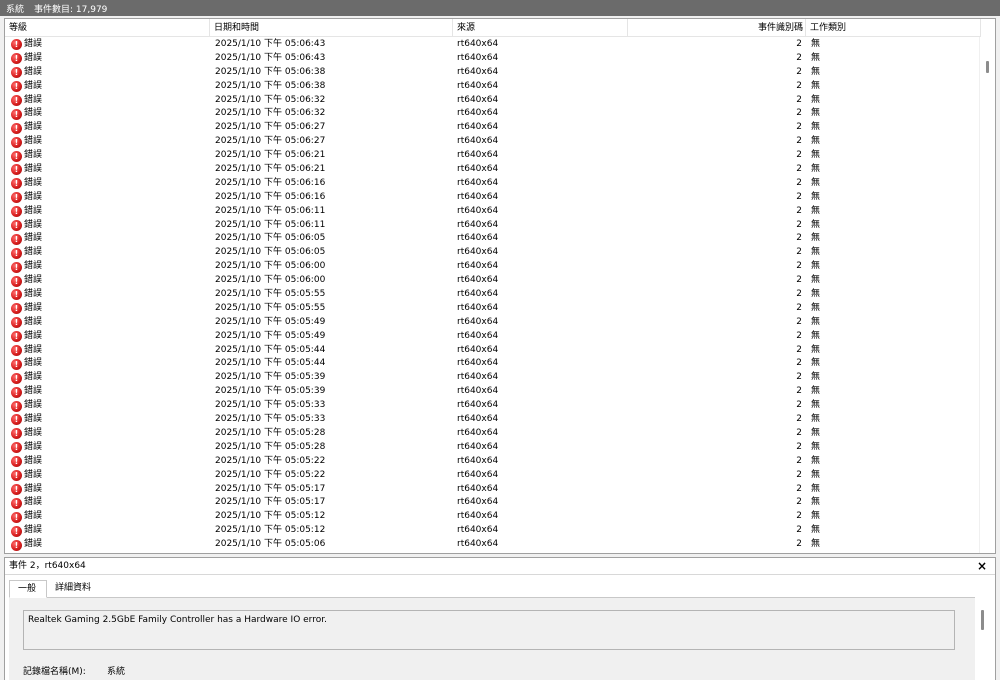 This screenshot has width=1000, height=680. Describe the element at coordinates (982, 620) in the screenshot. I see `detail-scrollbar-thumb` at that location.